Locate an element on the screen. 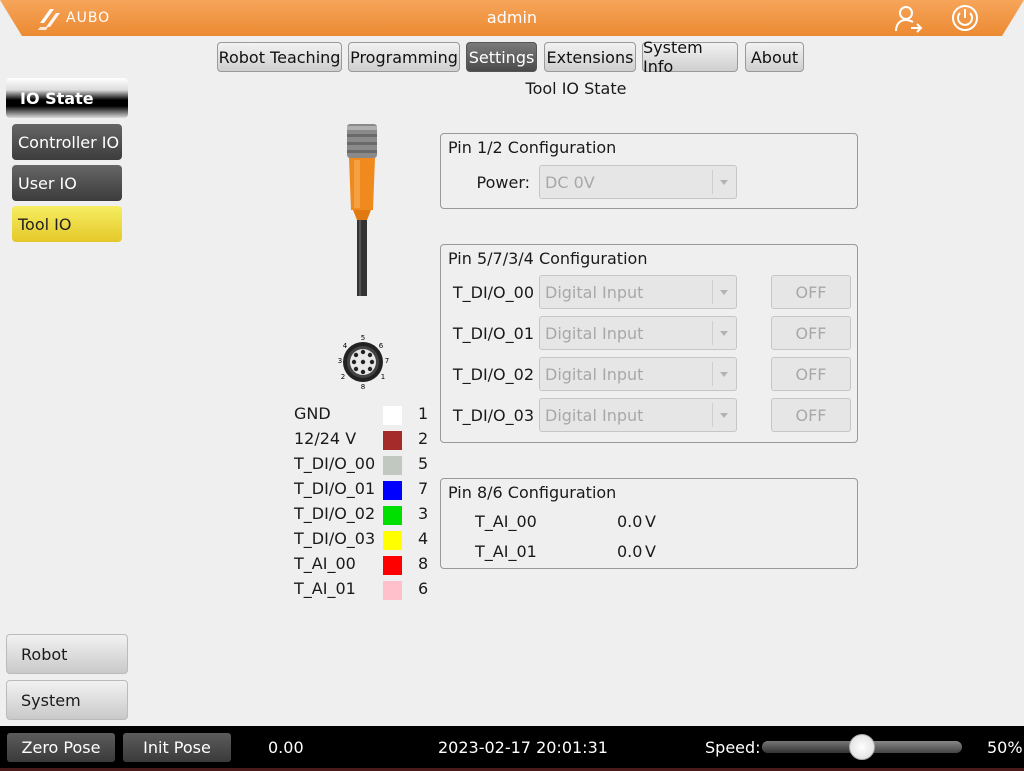  ai-label: T_AI_01 is located at coordinates (506, 551).